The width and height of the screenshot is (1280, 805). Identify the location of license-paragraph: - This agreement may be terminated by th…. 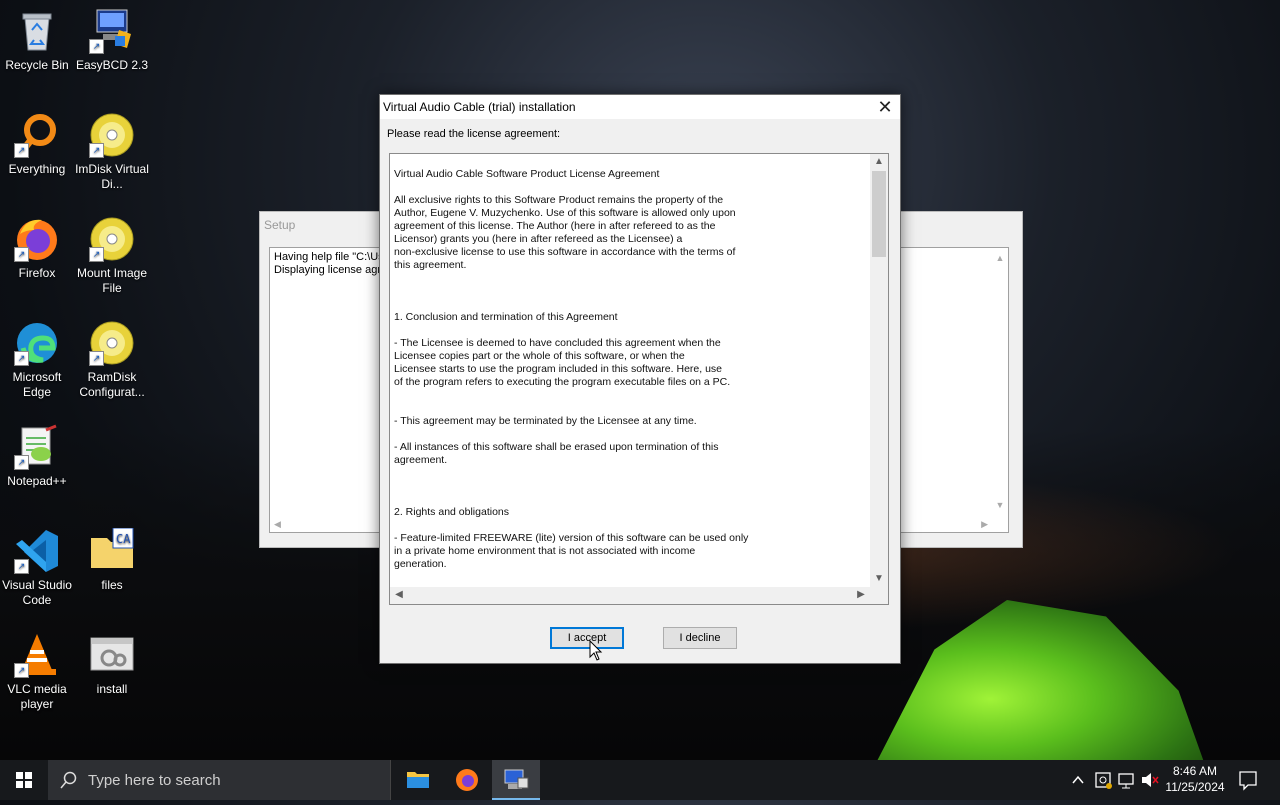
(545, 421).